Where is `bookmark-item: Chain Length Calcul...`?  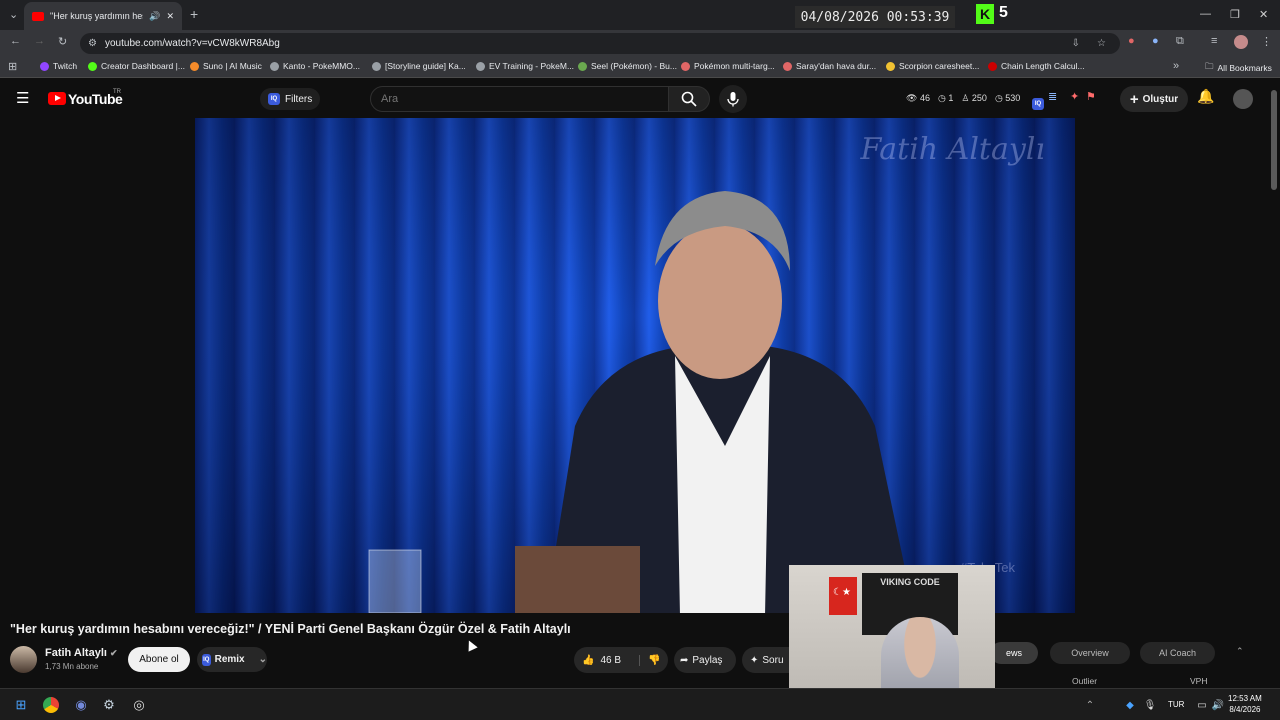 bookmark-item: Chain Length Calcul... is located at coordinates (1036, 66).